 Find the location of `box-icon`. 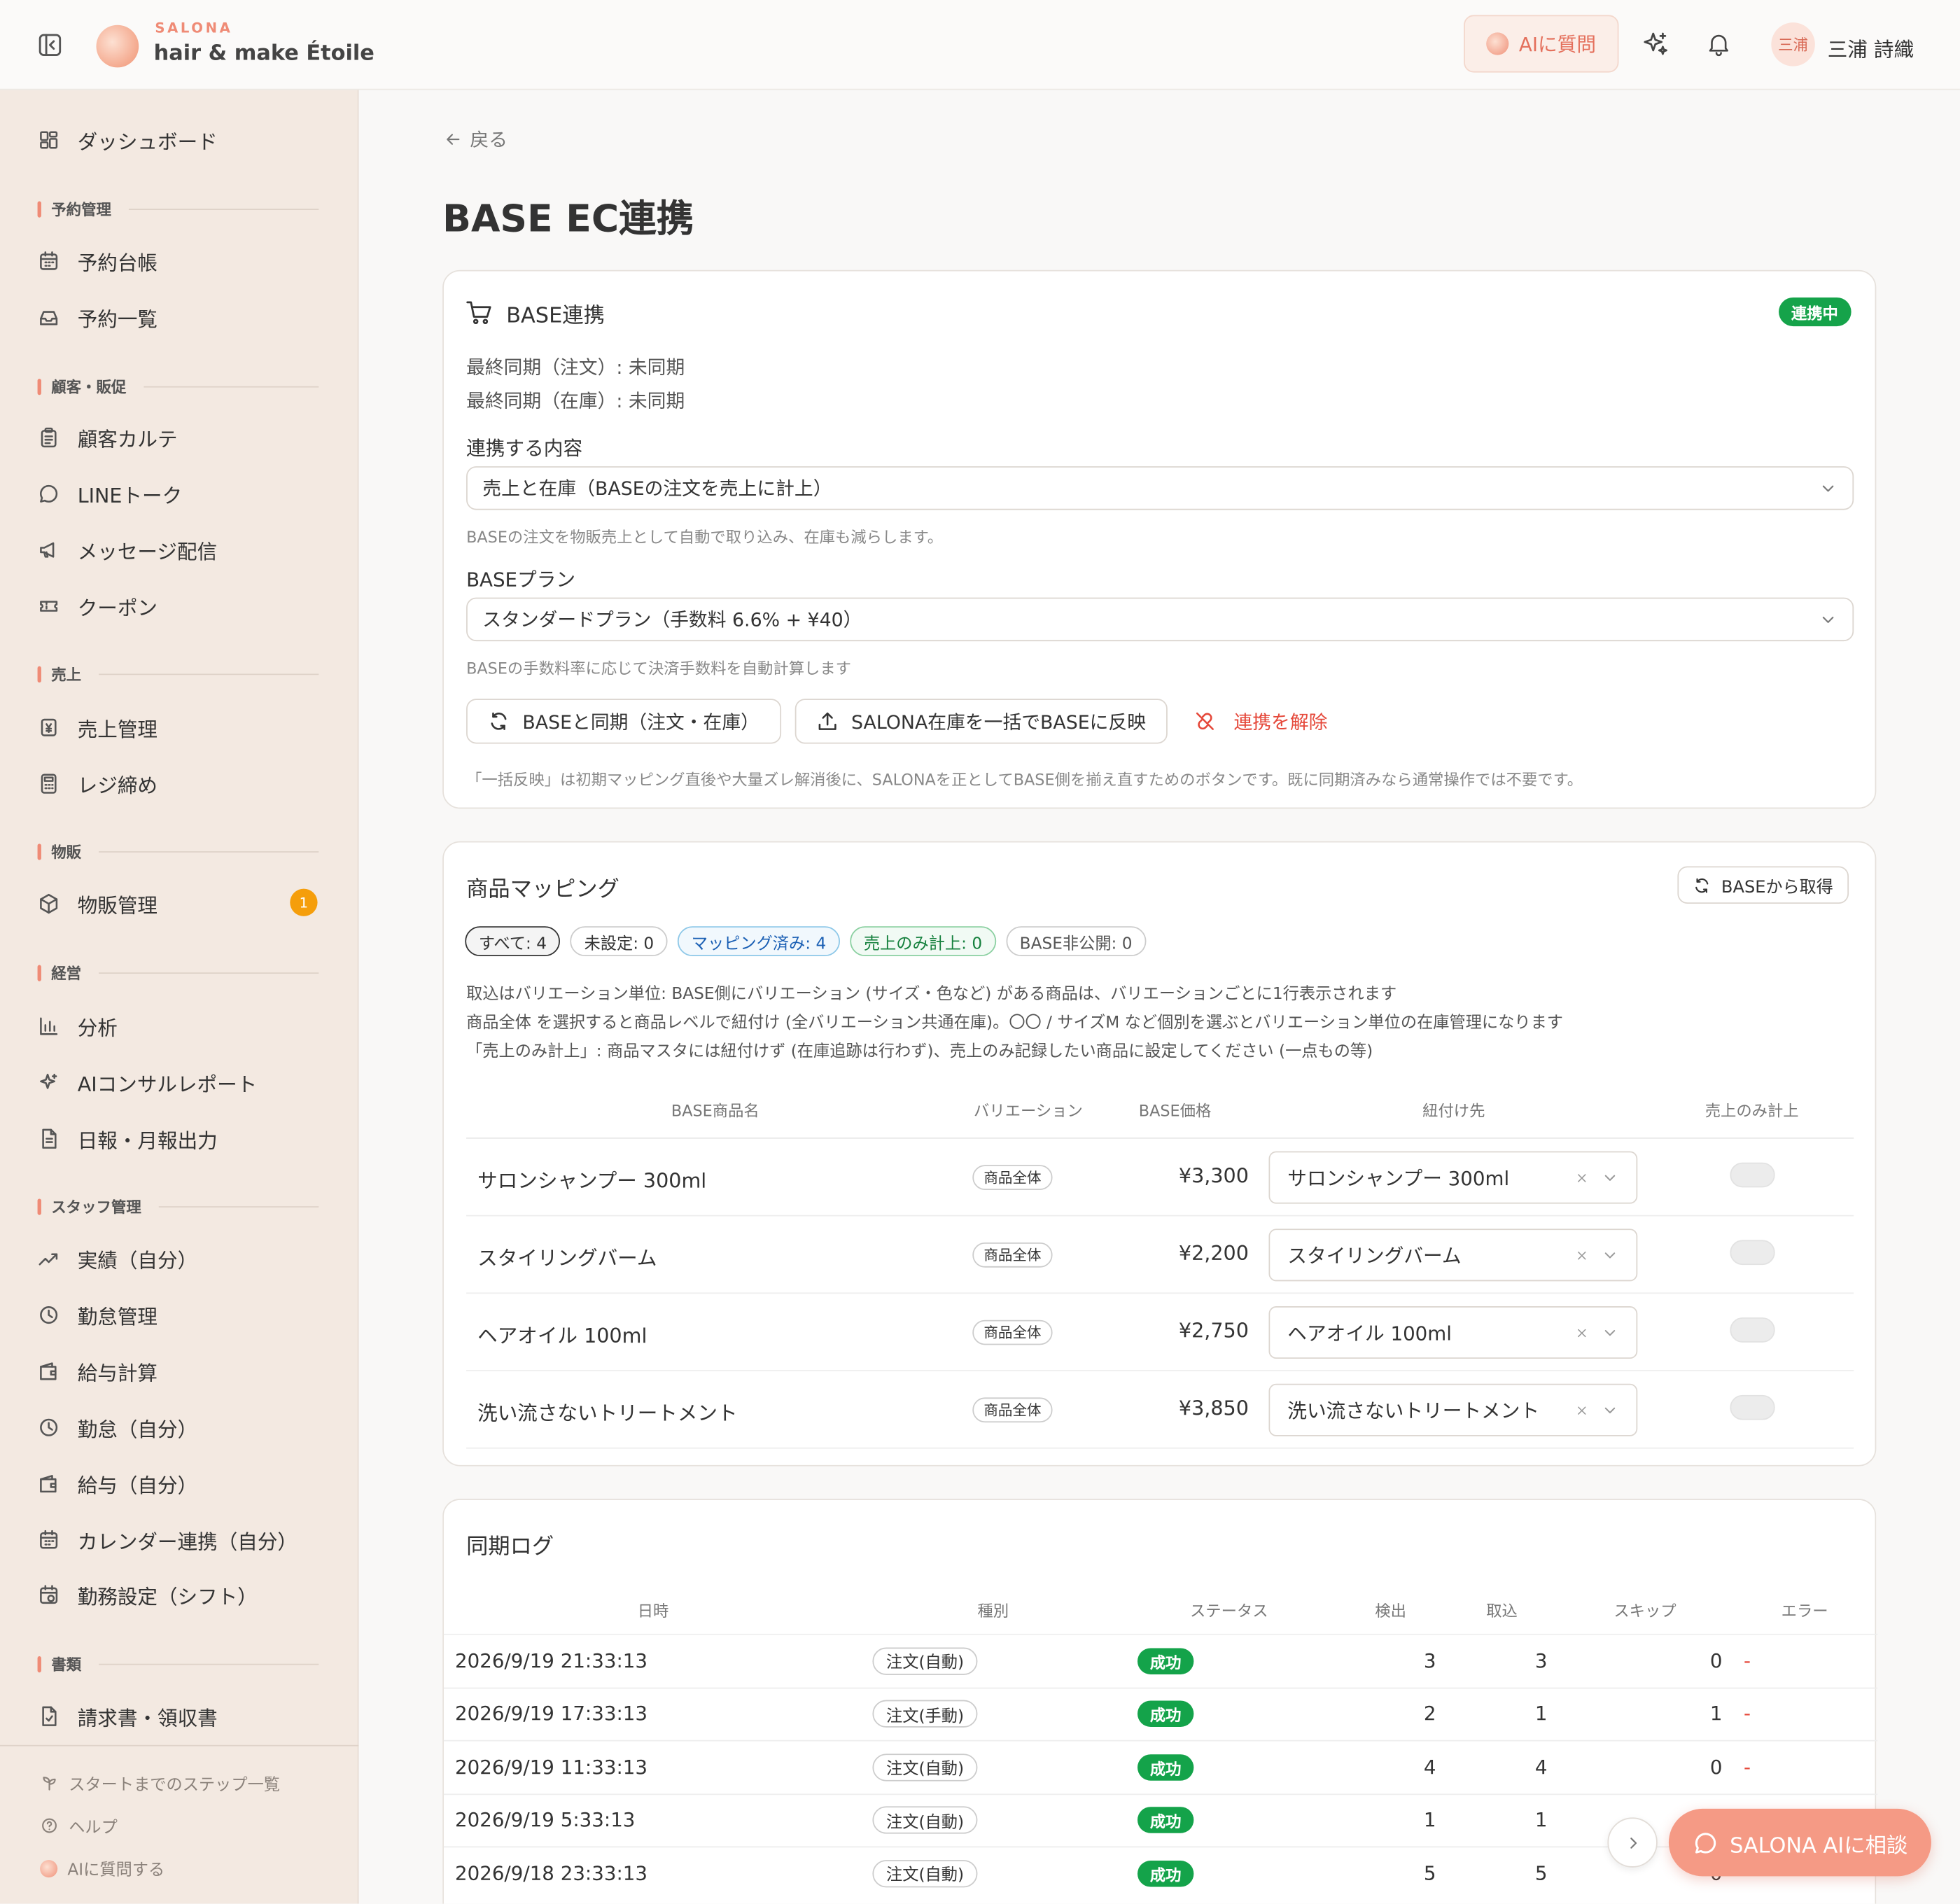

box-icon is located at coordinates (49, 903).